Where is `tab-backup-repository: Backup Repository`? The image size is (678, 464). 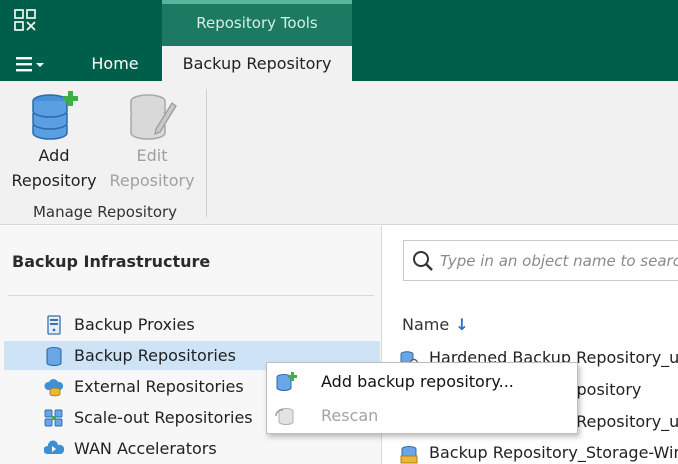 tab-backup-repository: Backup Repository is located at coordinates (257, 63).